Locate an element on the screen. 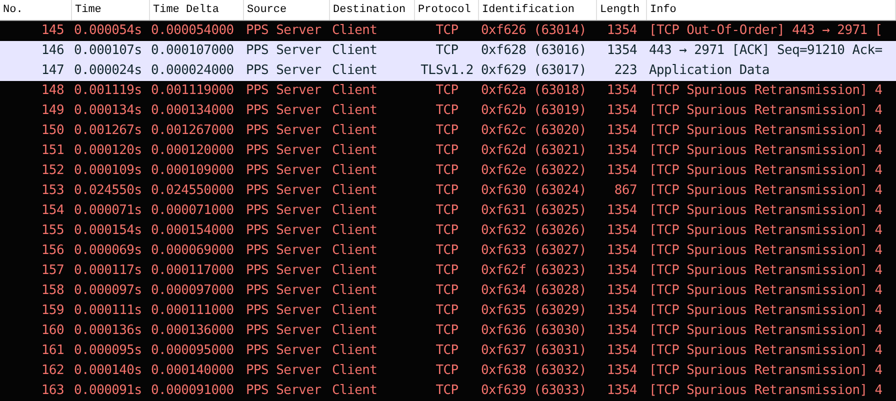 The image size is (896, 401). column-header: Destination is located at coordinates (372, 10).